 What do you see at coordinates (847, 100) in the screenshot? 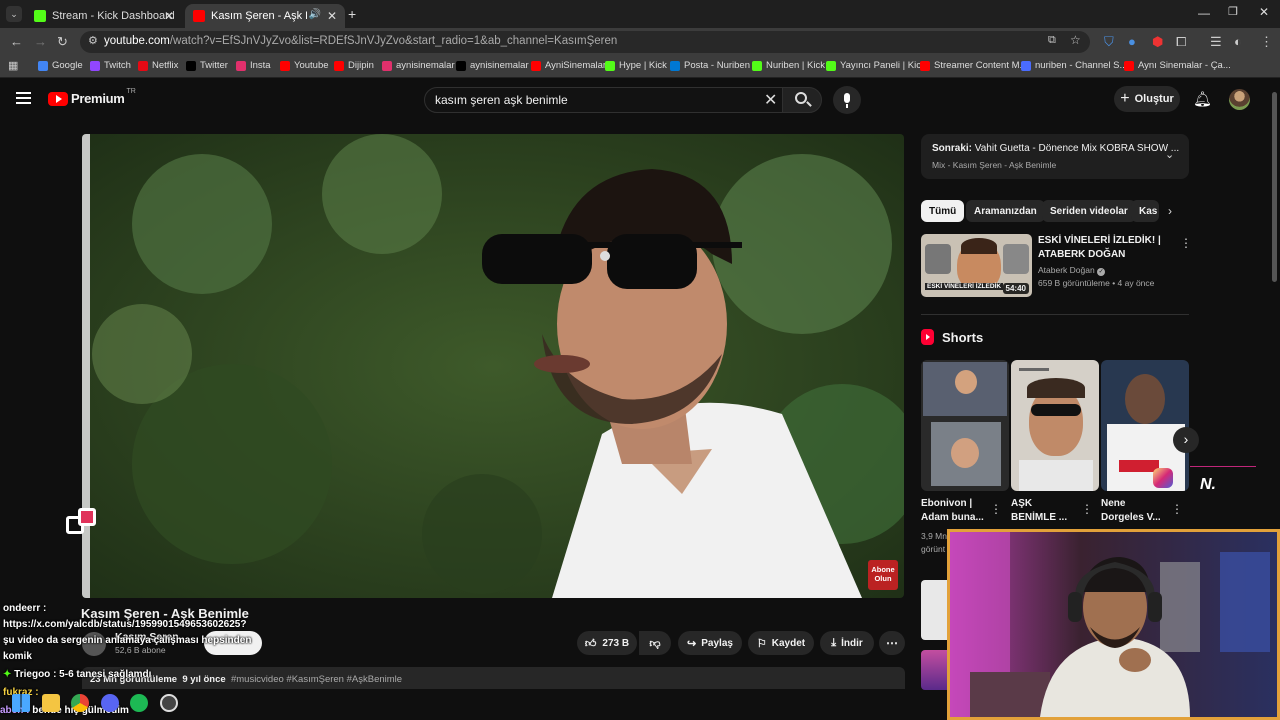
I see `voice-search-button` at bounding box center [847, 100].